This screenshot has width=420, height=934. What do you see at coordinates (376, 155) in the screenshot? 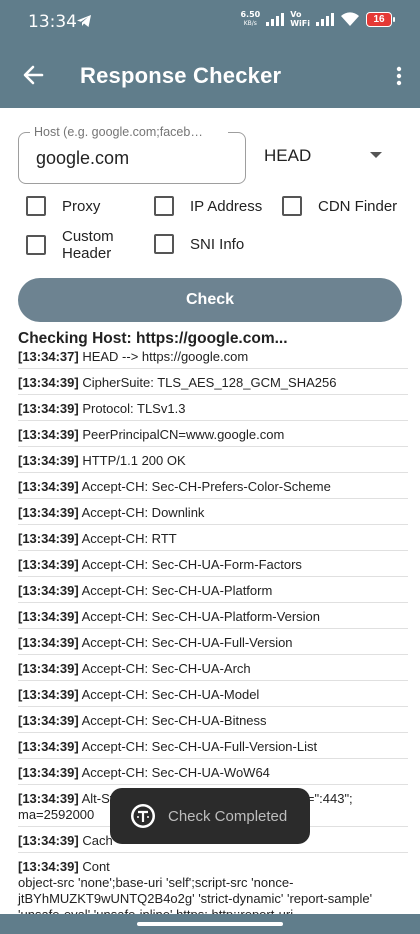
I see `dropdown-arrow-icon` at bounding box center [376, 155].